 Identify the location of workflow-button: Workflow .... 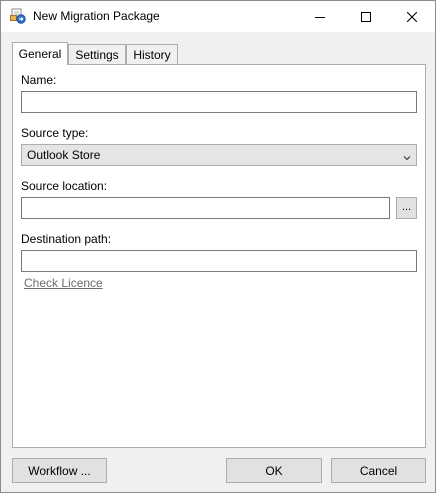
(59, 470).